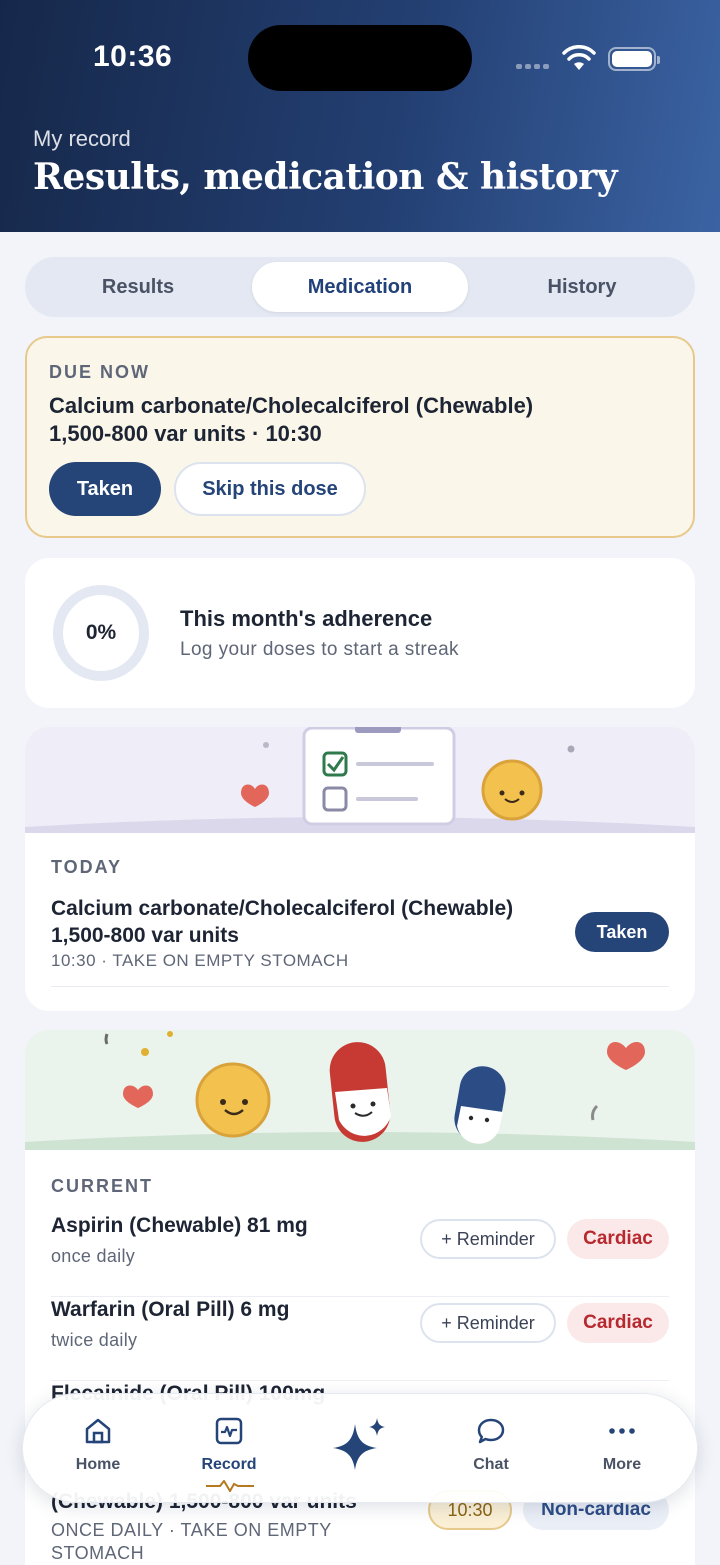 This screenshot has height=1565, width=720. What do you see at coordinates (98, 1553) in the screenshot?
I see `med-detail-line2: STOMACH` at bounding box center [98, 1553].